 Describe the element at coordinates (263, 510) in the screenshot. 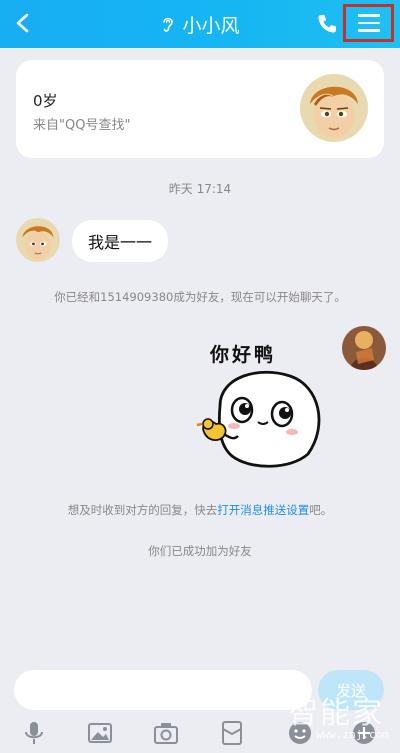

I see `notification-settings-link: 打开消息推送设置` at that location.